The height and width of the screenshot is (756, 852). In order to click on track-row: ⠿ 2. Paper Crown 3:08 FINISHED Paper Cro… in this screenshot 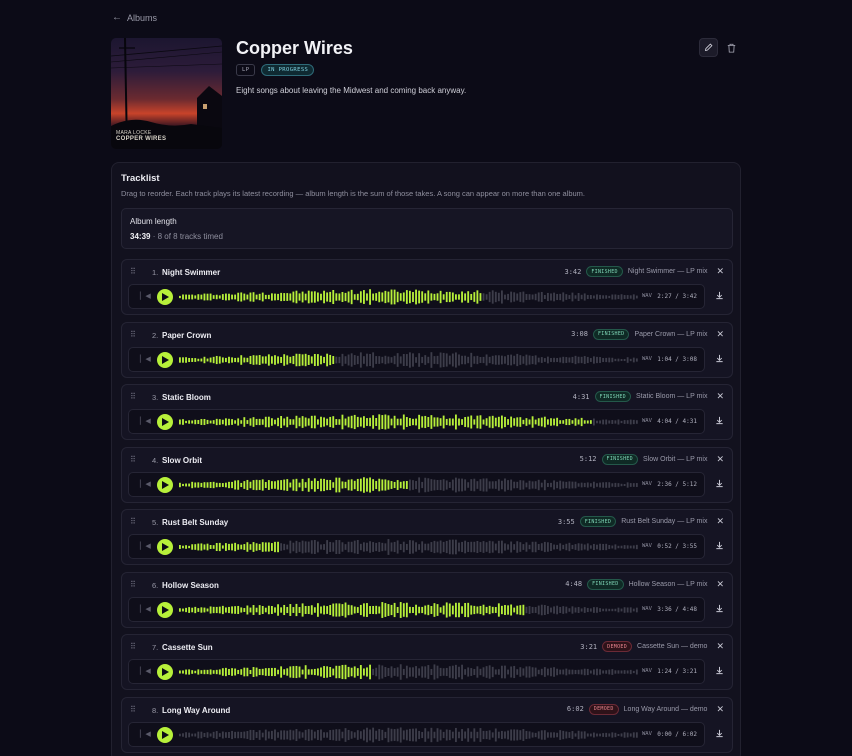, I will do `click(427, 349)`.